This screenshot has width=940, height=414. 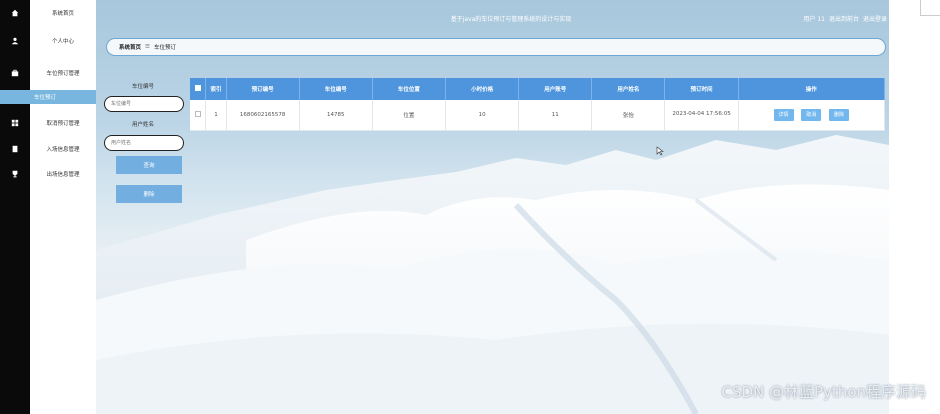 What do you see at coordinates (216, 89) in the screenshot?
I see `column-header: 索引` at bounding box center [216, 89].